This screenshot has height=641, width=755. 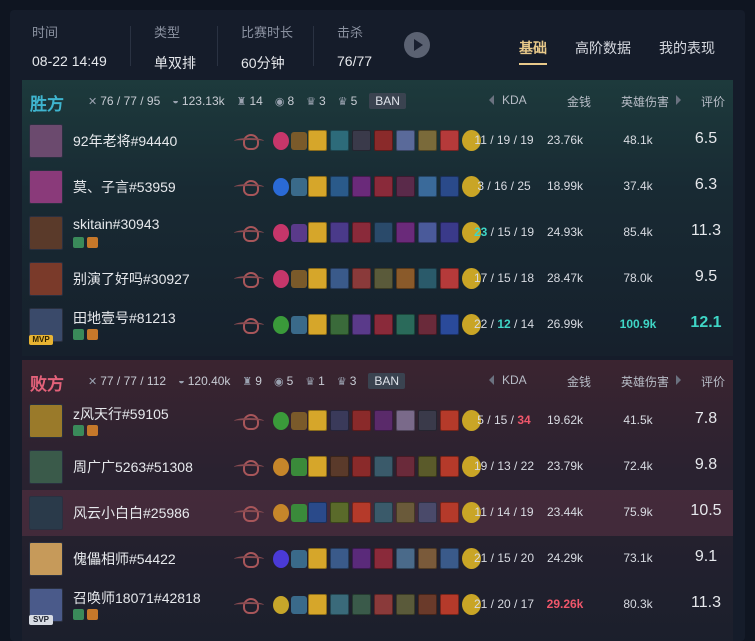 What do you see at coordinates (133, 467) in the screenshot?
I see `player-name: 周广广5263#51308` at bounding box center [133, 467].